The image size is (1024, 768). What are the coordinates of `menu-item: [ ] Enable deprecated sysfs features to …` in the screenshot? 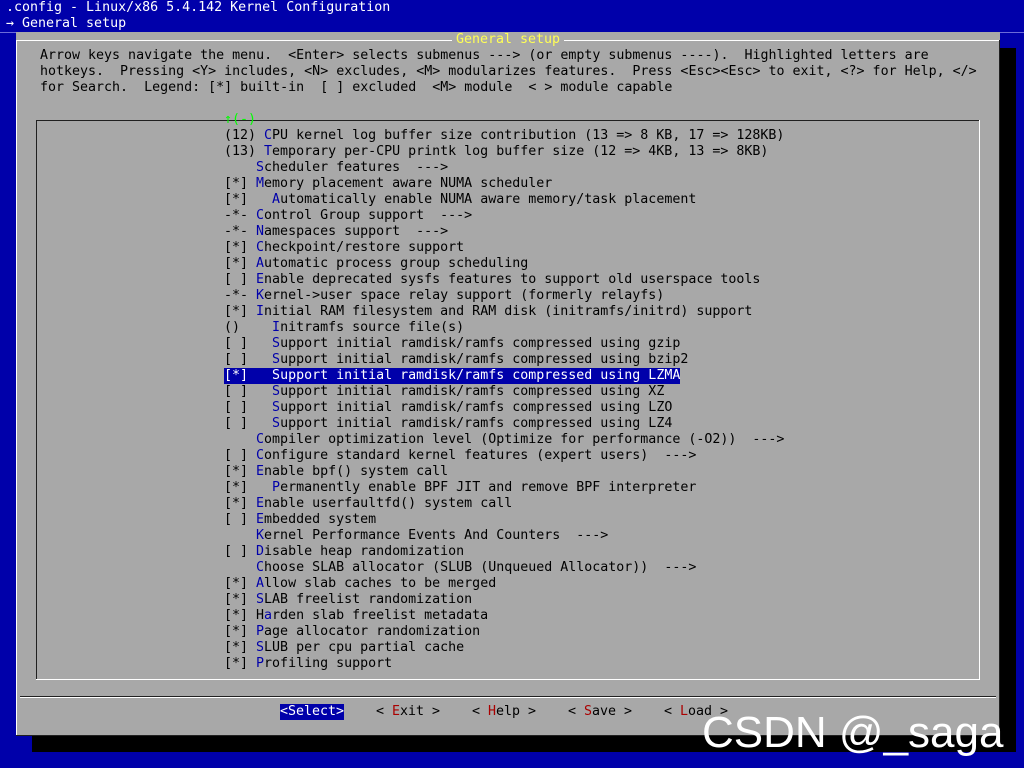 It's located at (492, 280).